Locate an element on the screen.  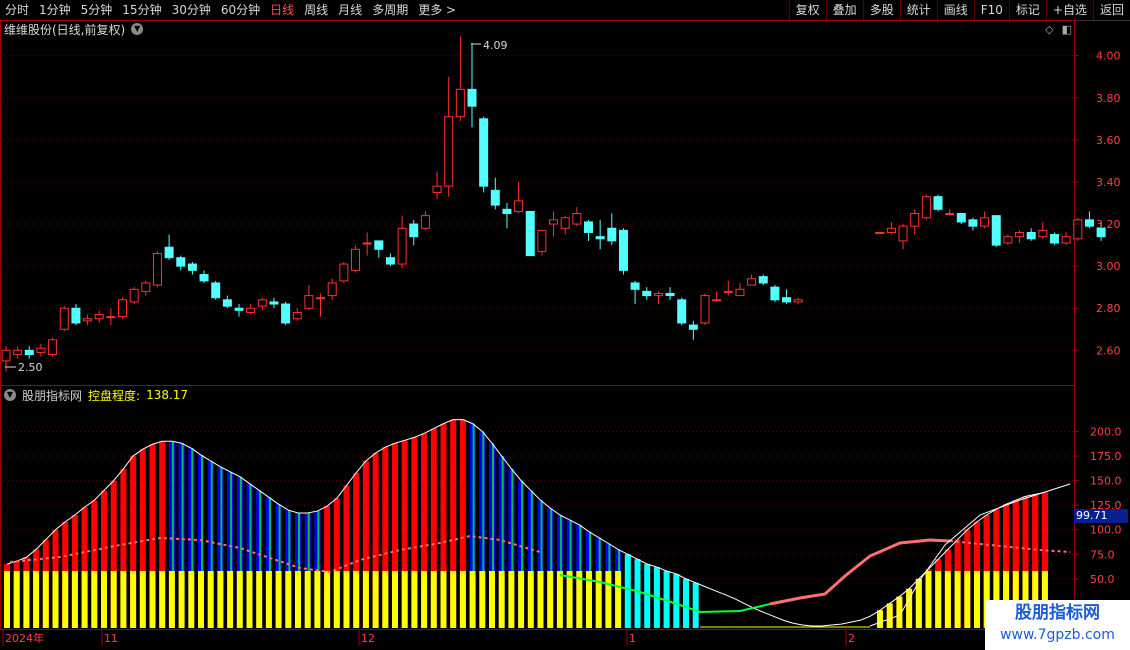
stock-title-row: 维维股份(日线,前复权) ▼ is located at coordinates (74, 29).